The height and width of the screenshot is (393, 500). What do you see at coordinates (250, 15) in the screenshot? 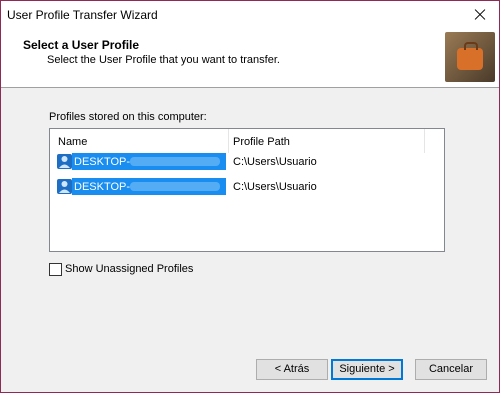
I see `title-bar: User Profile Transfer Wizard` at bounding box center [250, 15].